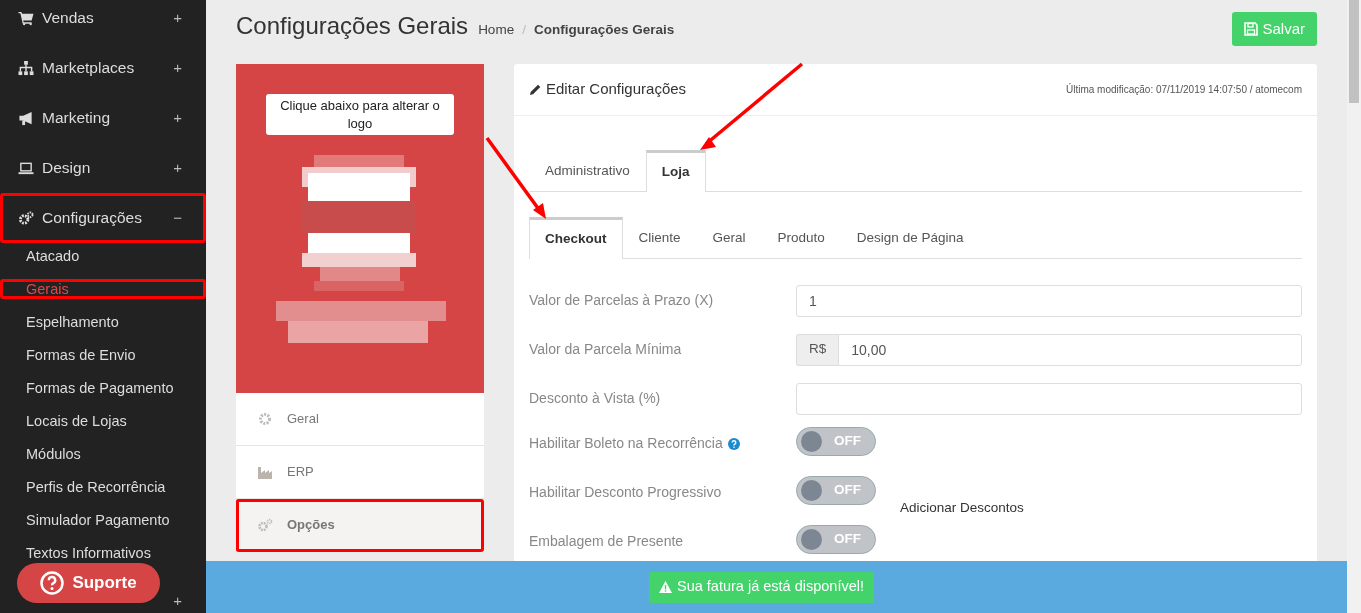 This screenshot has height=613, width=1361. What do you see at coordinates (626, 443) in the screenshot?
I see `field-label: Habilitar Boleto na Recorrência` at bounding box center [626, 443].